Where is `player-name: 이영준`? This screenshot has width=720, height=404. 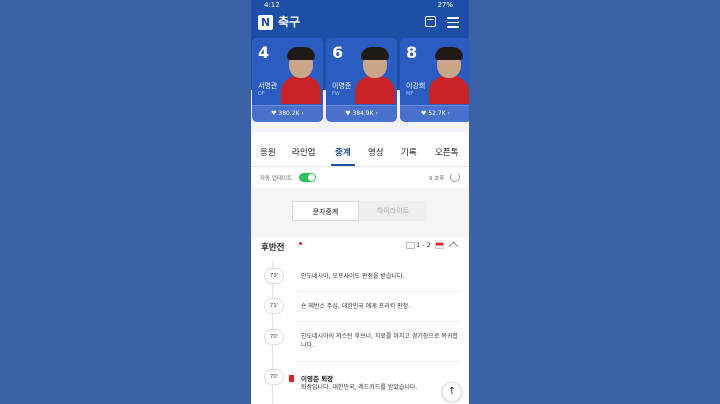
player-name: 이영준 is located at coordinates (342, 86).